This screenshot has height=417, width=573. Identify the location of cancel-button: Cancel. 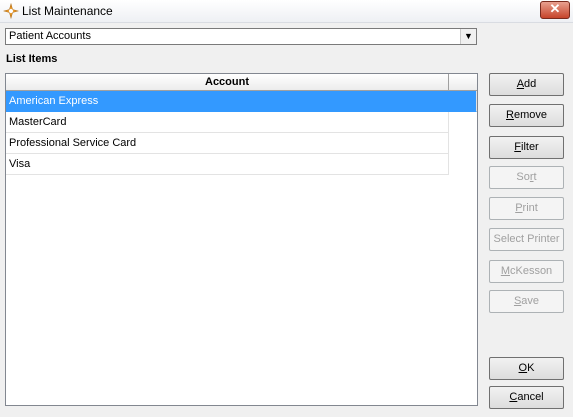
(526, 397).